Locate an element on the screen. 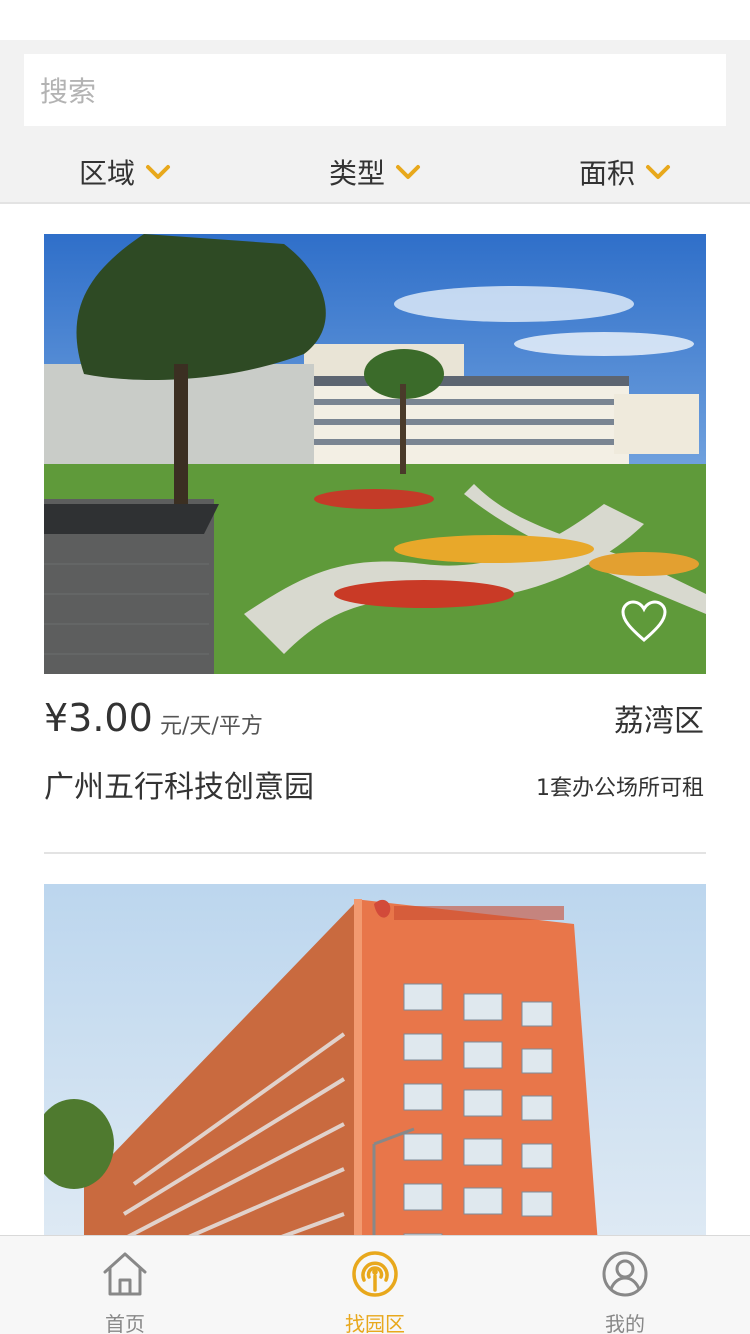 The width and height of the screenshot is (750, 1334). tab-home-label: 首页 is located at coordinates (125, 1323).